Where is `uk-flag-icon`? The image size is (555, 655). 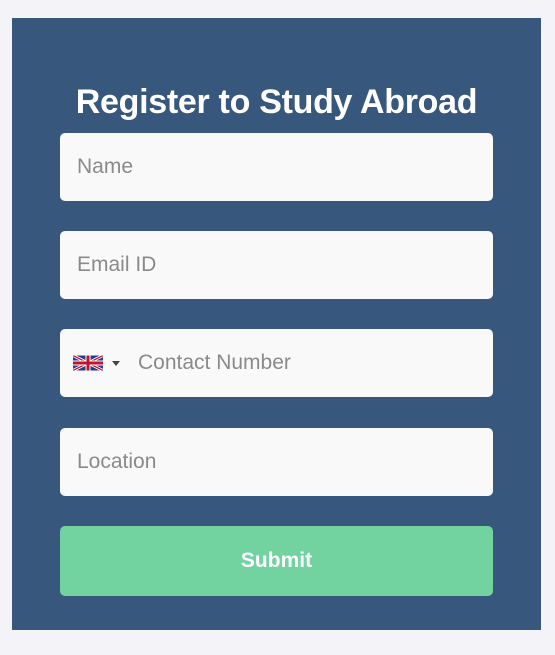 uk-flag-icon is located at coordinates (88, 363).